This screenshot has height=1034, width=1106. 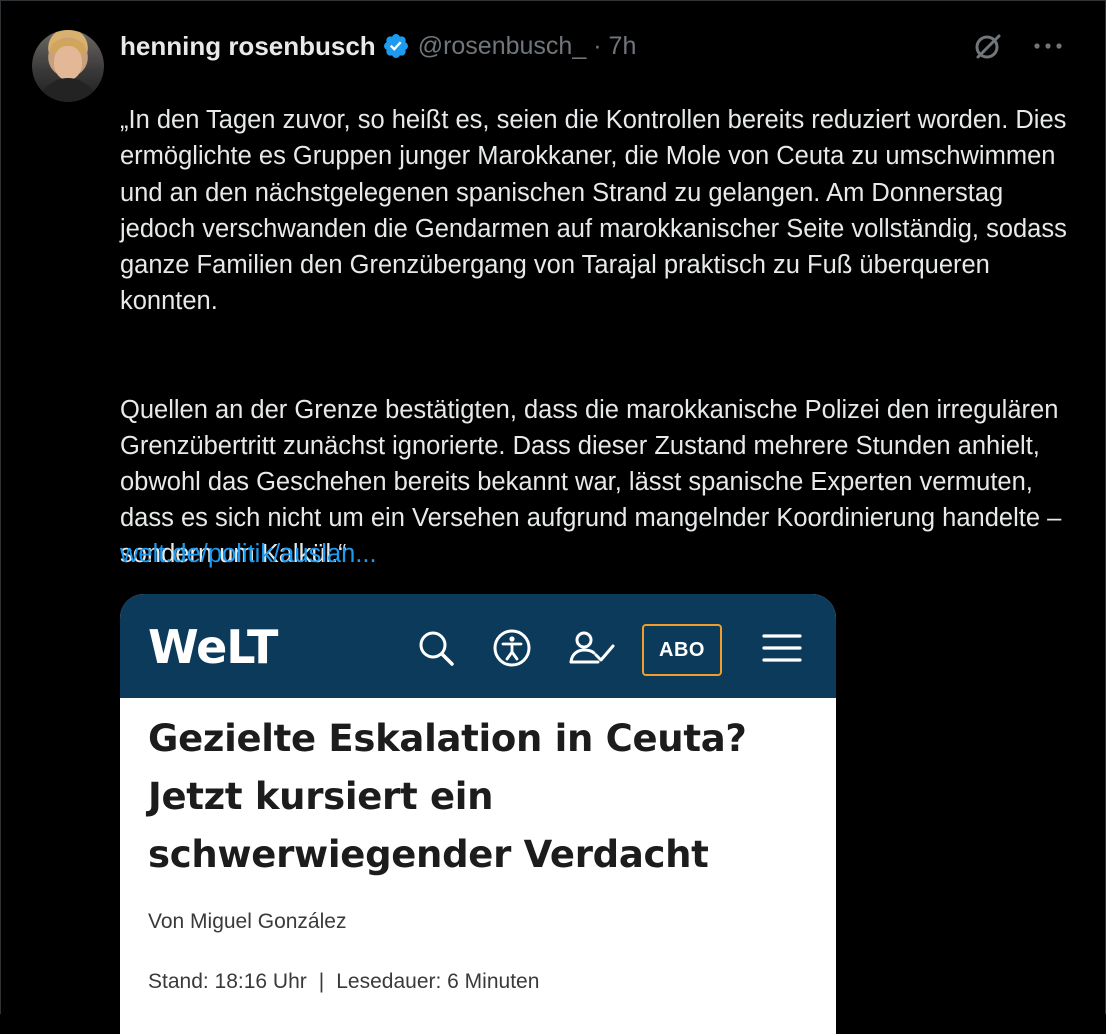 I want to click on tweet-header-actions, so click(x=1018, y=46).